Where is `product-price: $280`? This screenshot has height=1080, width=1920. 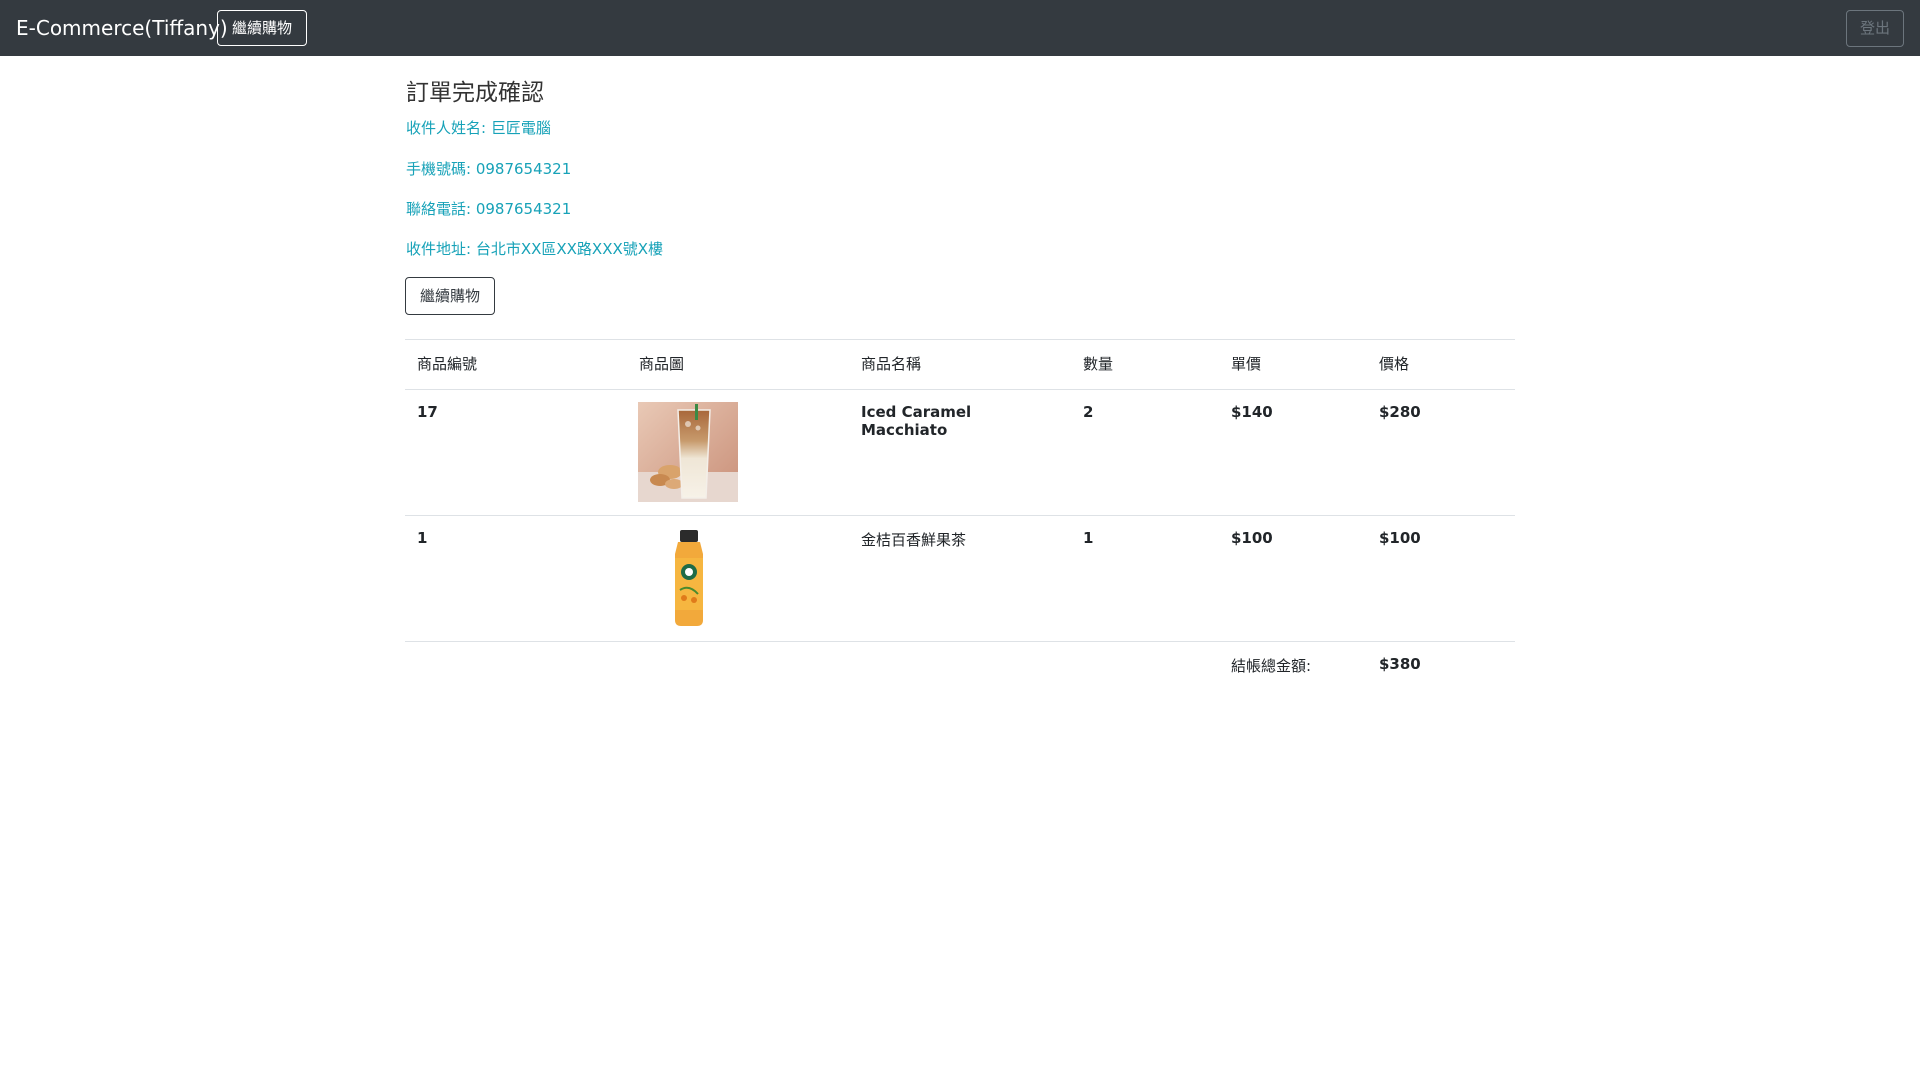 product-price: $280 is located at coordinates (1441, 452).